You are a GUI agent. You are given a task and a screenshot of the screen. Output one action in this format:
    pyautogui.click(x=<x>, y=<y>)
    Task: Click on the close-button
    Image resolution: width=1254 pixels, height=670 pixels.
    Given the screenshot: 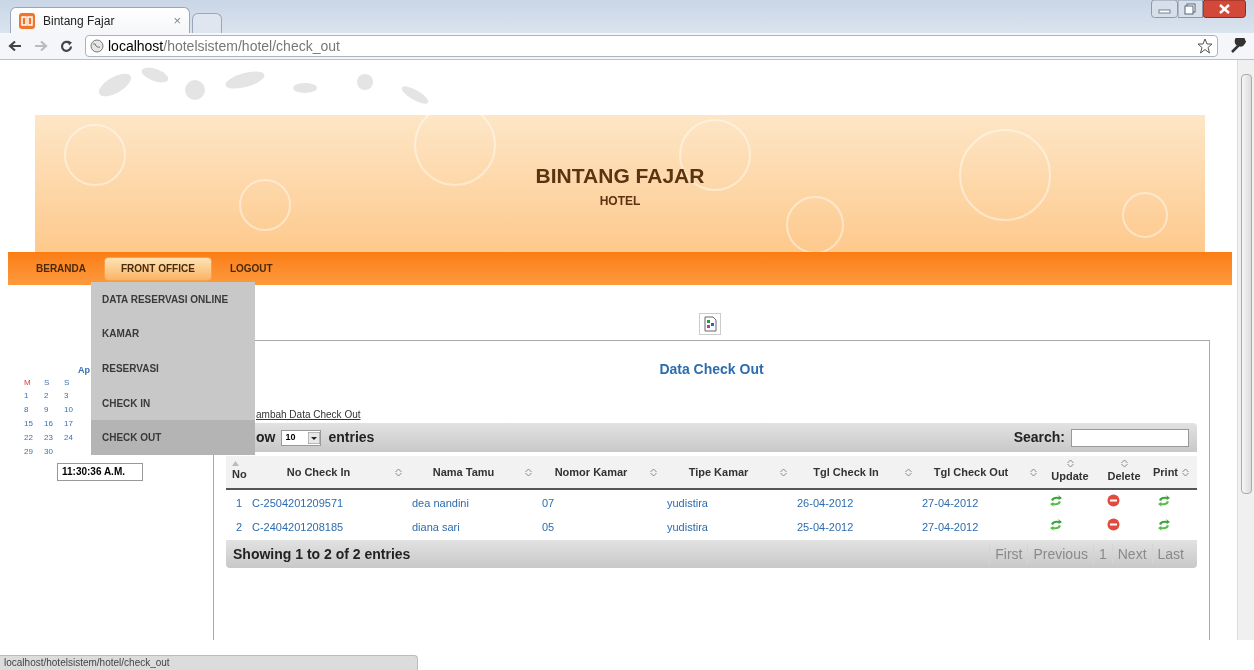 What is the action you would take?
    pyautogui.click(x=1224, y=9)
    